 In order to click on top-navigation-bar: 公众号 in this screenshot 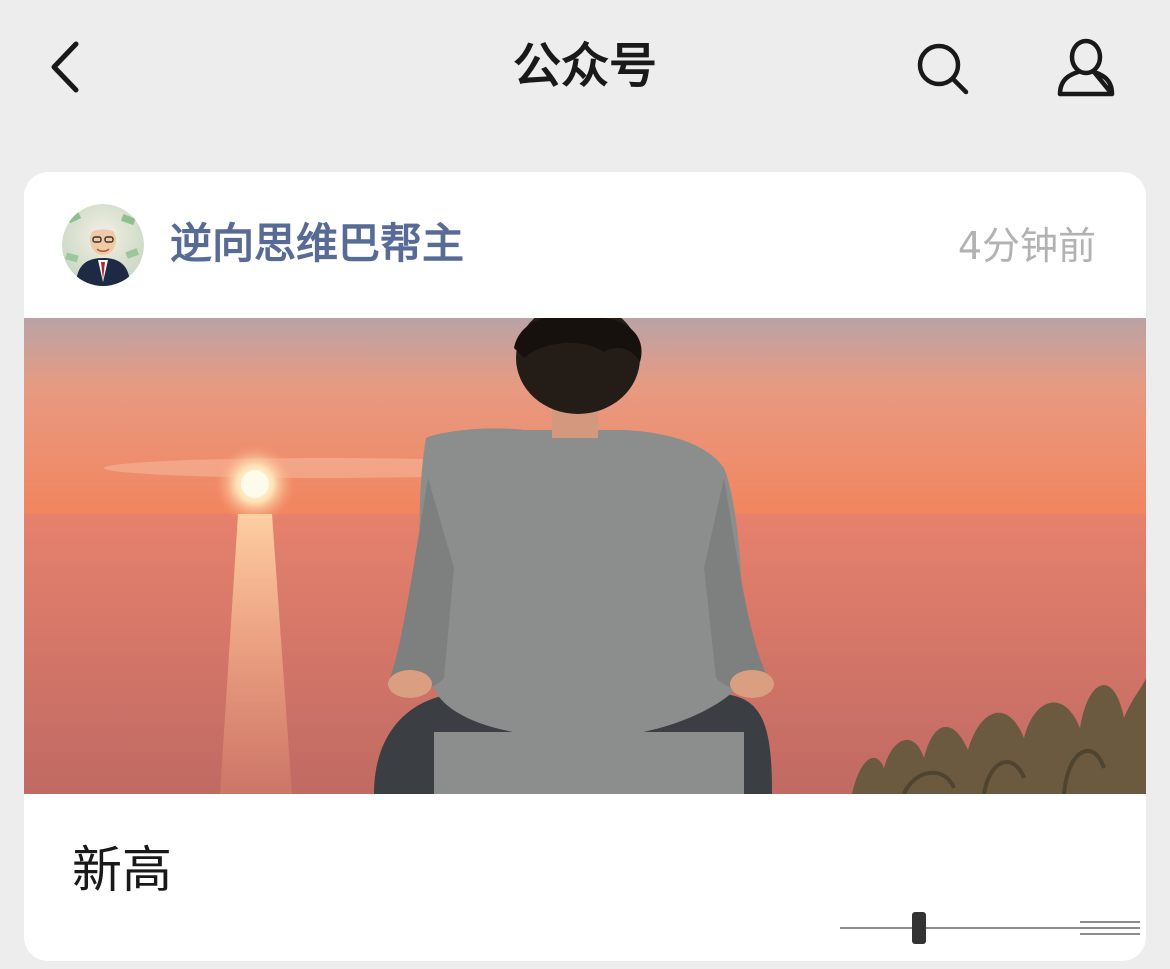, I will do `click(585, 70)`.